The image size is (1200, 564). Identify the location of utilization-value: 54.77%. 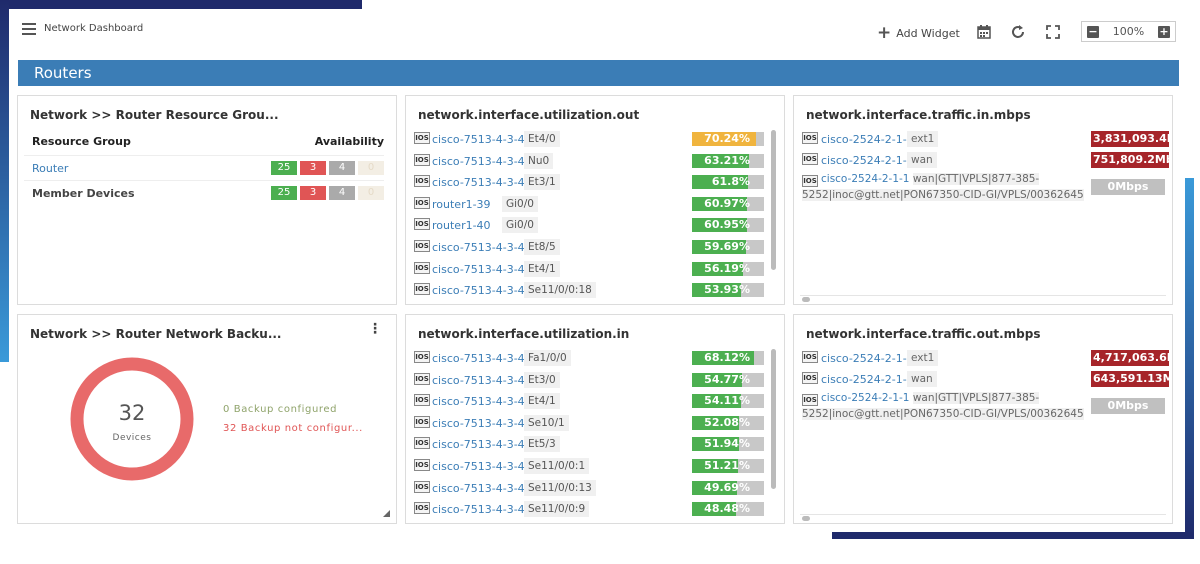
(727, 379).